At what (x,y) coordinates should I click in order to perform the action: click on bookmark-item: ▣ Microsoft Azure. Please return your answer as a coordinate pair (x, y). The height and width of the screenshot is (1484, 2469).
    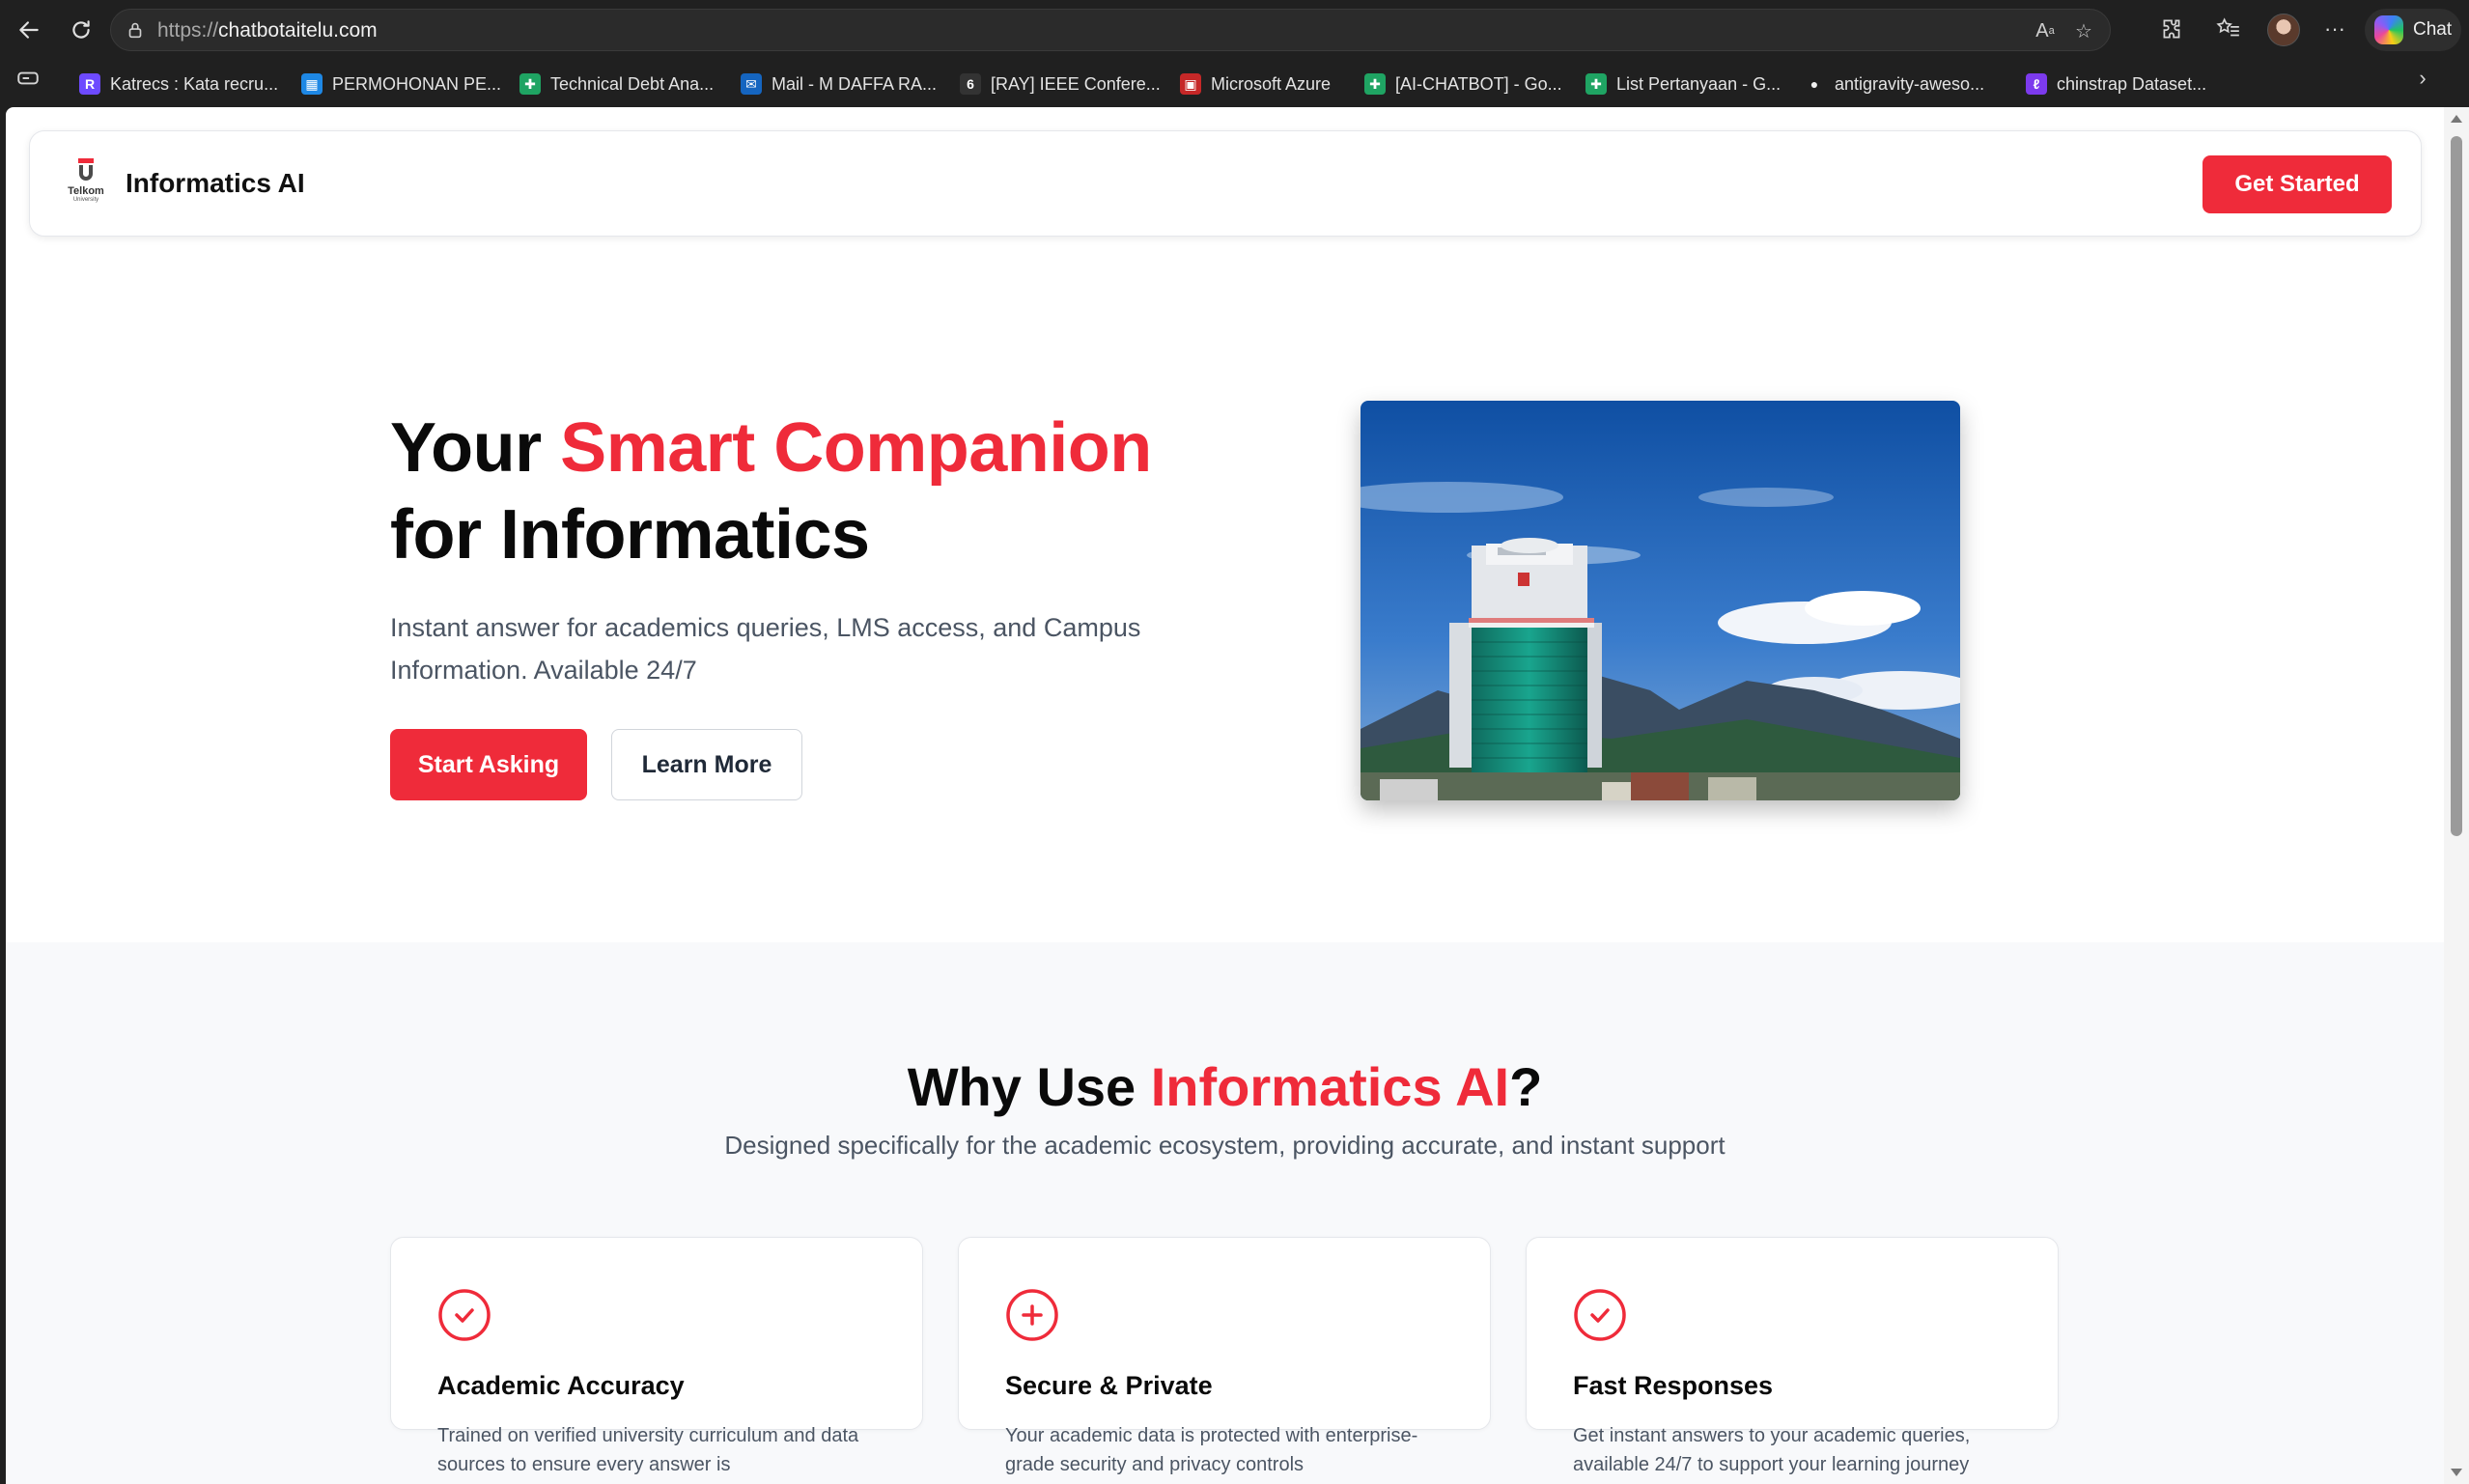
    Looking at the image, I should click on (1255, 84).